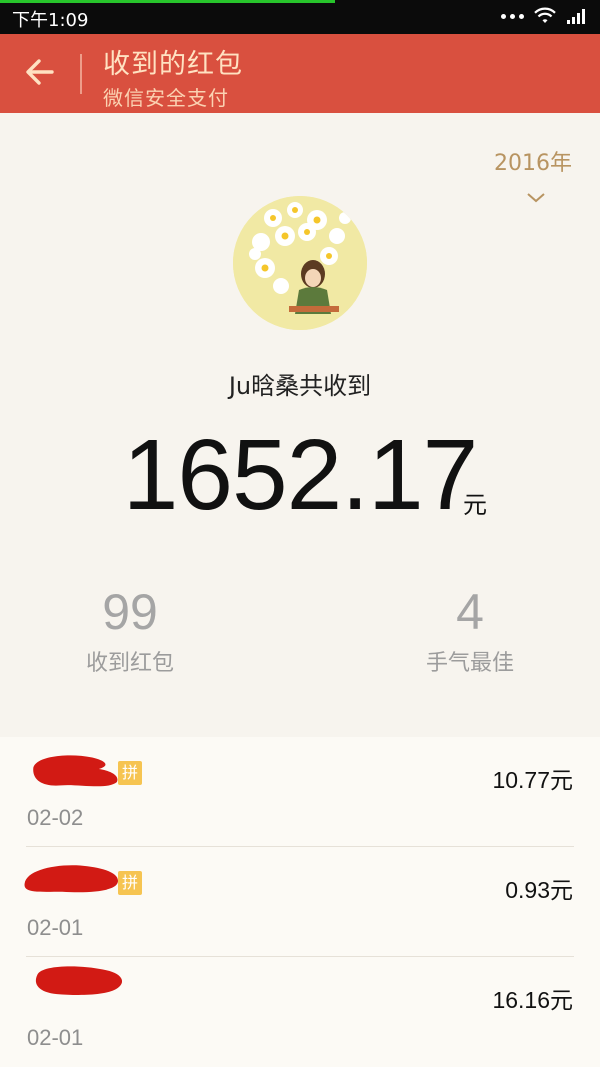  Describe the element at coordinates (512, 16) in the screenshot. I see `more-dots-icon` at that location.